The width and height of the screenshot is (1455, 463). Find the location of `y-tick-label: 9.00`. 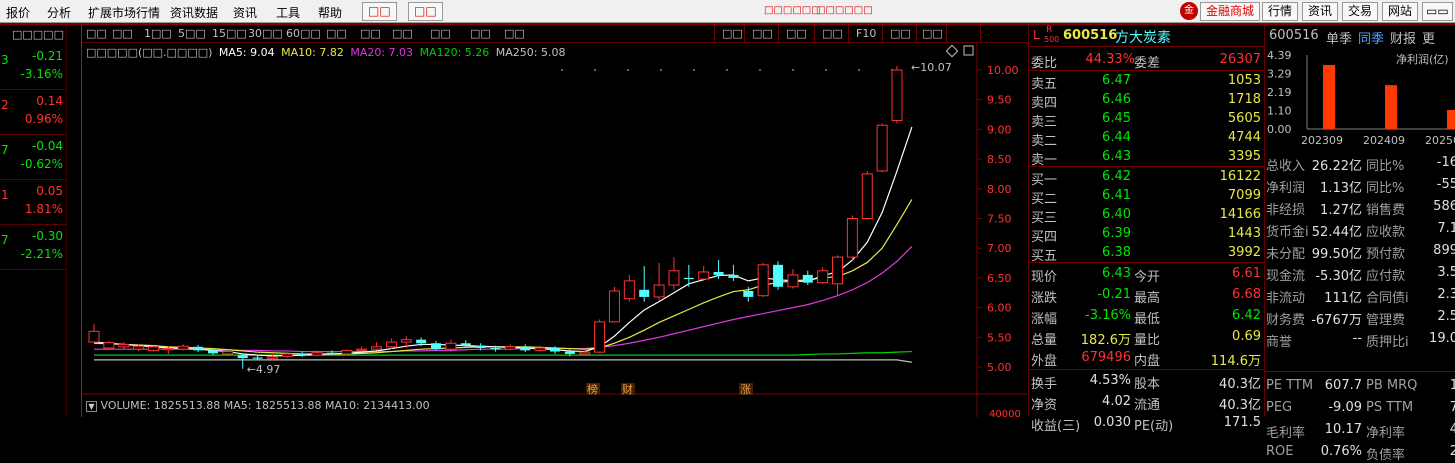

y-tick-label: 9.00 is located at coordinates (999, 129).